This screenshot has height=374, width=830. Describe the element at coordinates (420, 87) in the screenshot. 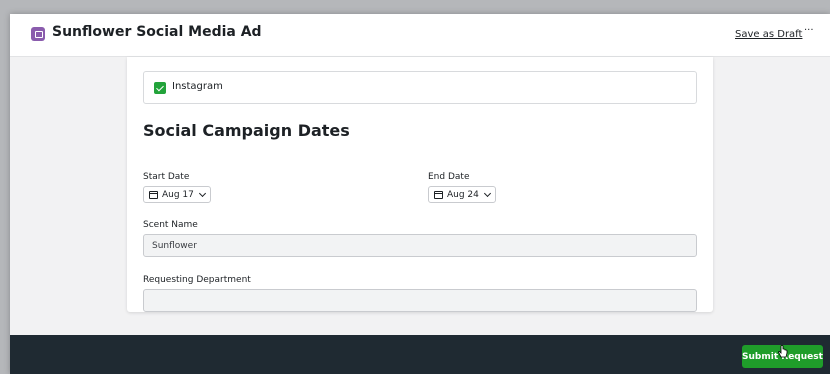

I see `platform-option-instagram: Instagram` at that location.